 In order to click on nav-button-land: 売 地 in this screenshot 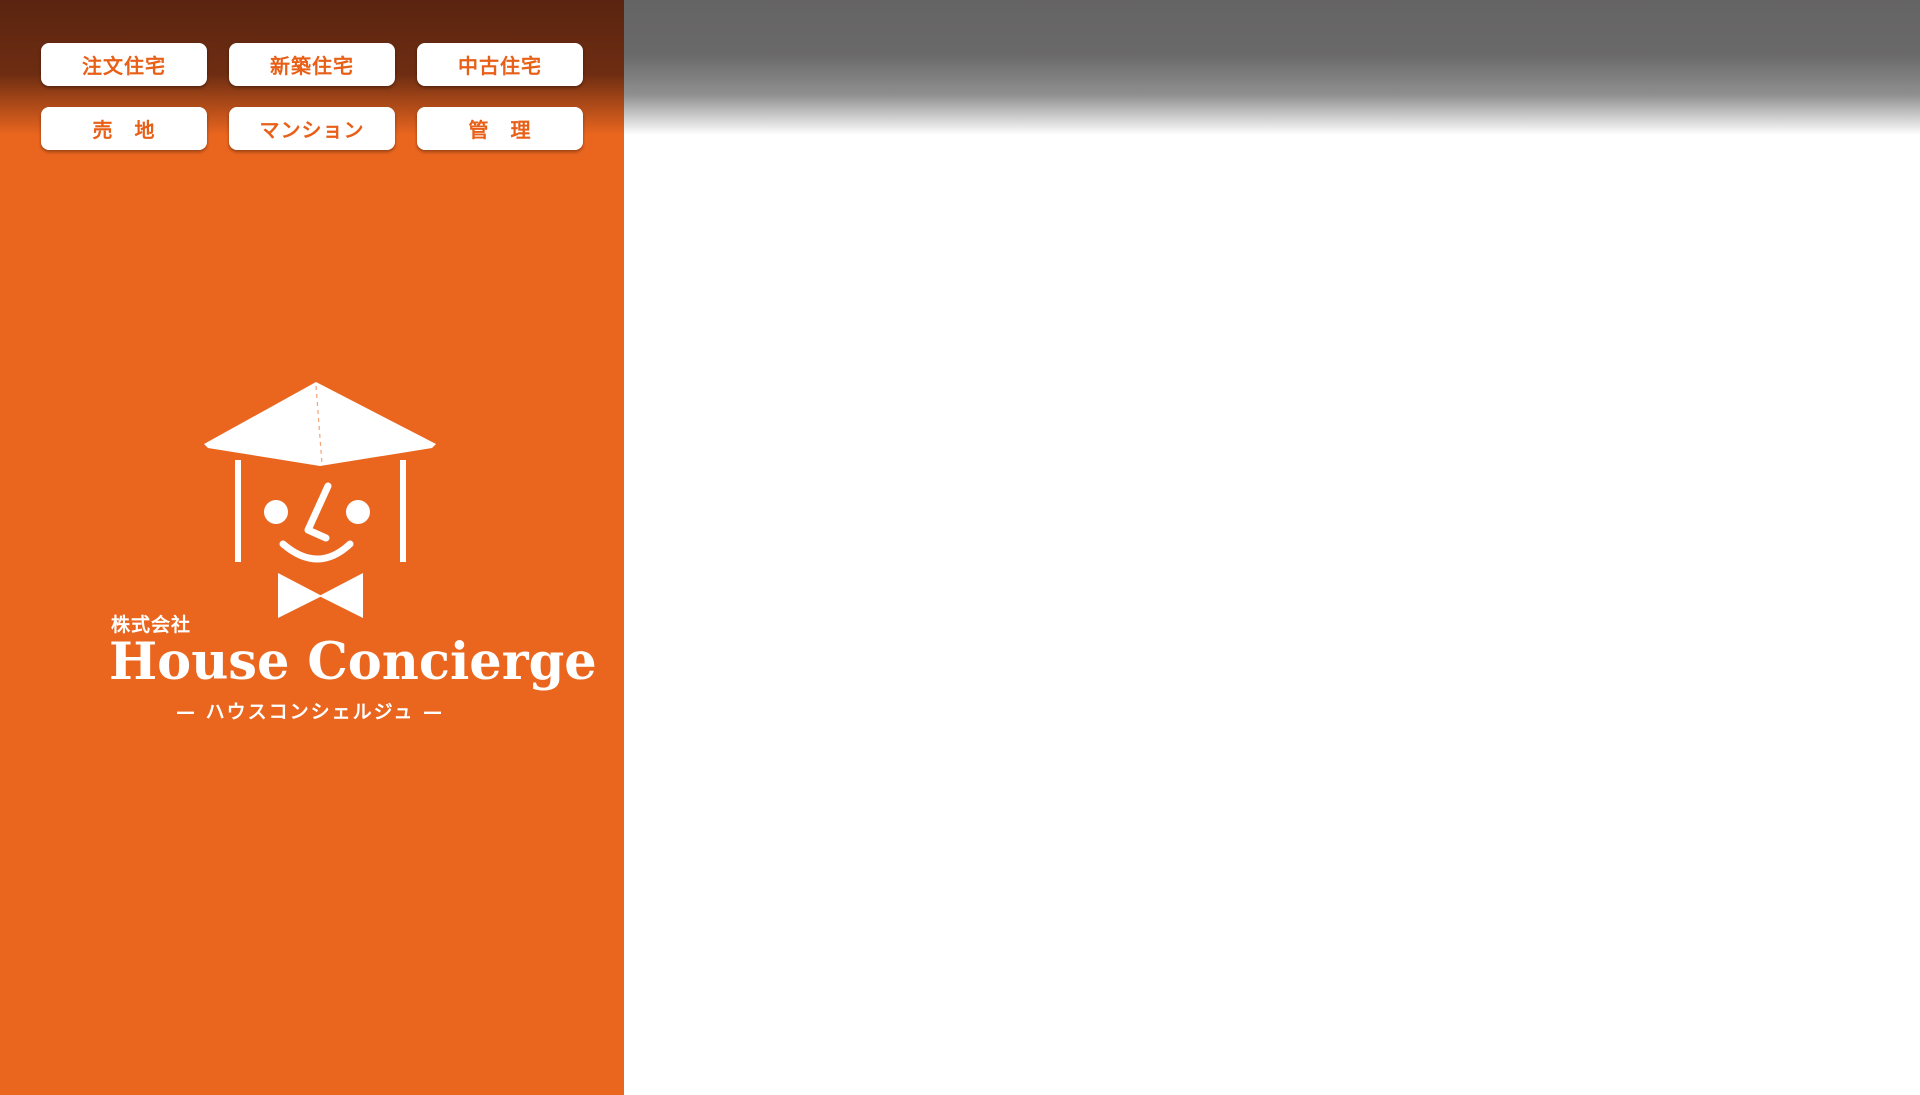, I will do `click(124, 128)`.